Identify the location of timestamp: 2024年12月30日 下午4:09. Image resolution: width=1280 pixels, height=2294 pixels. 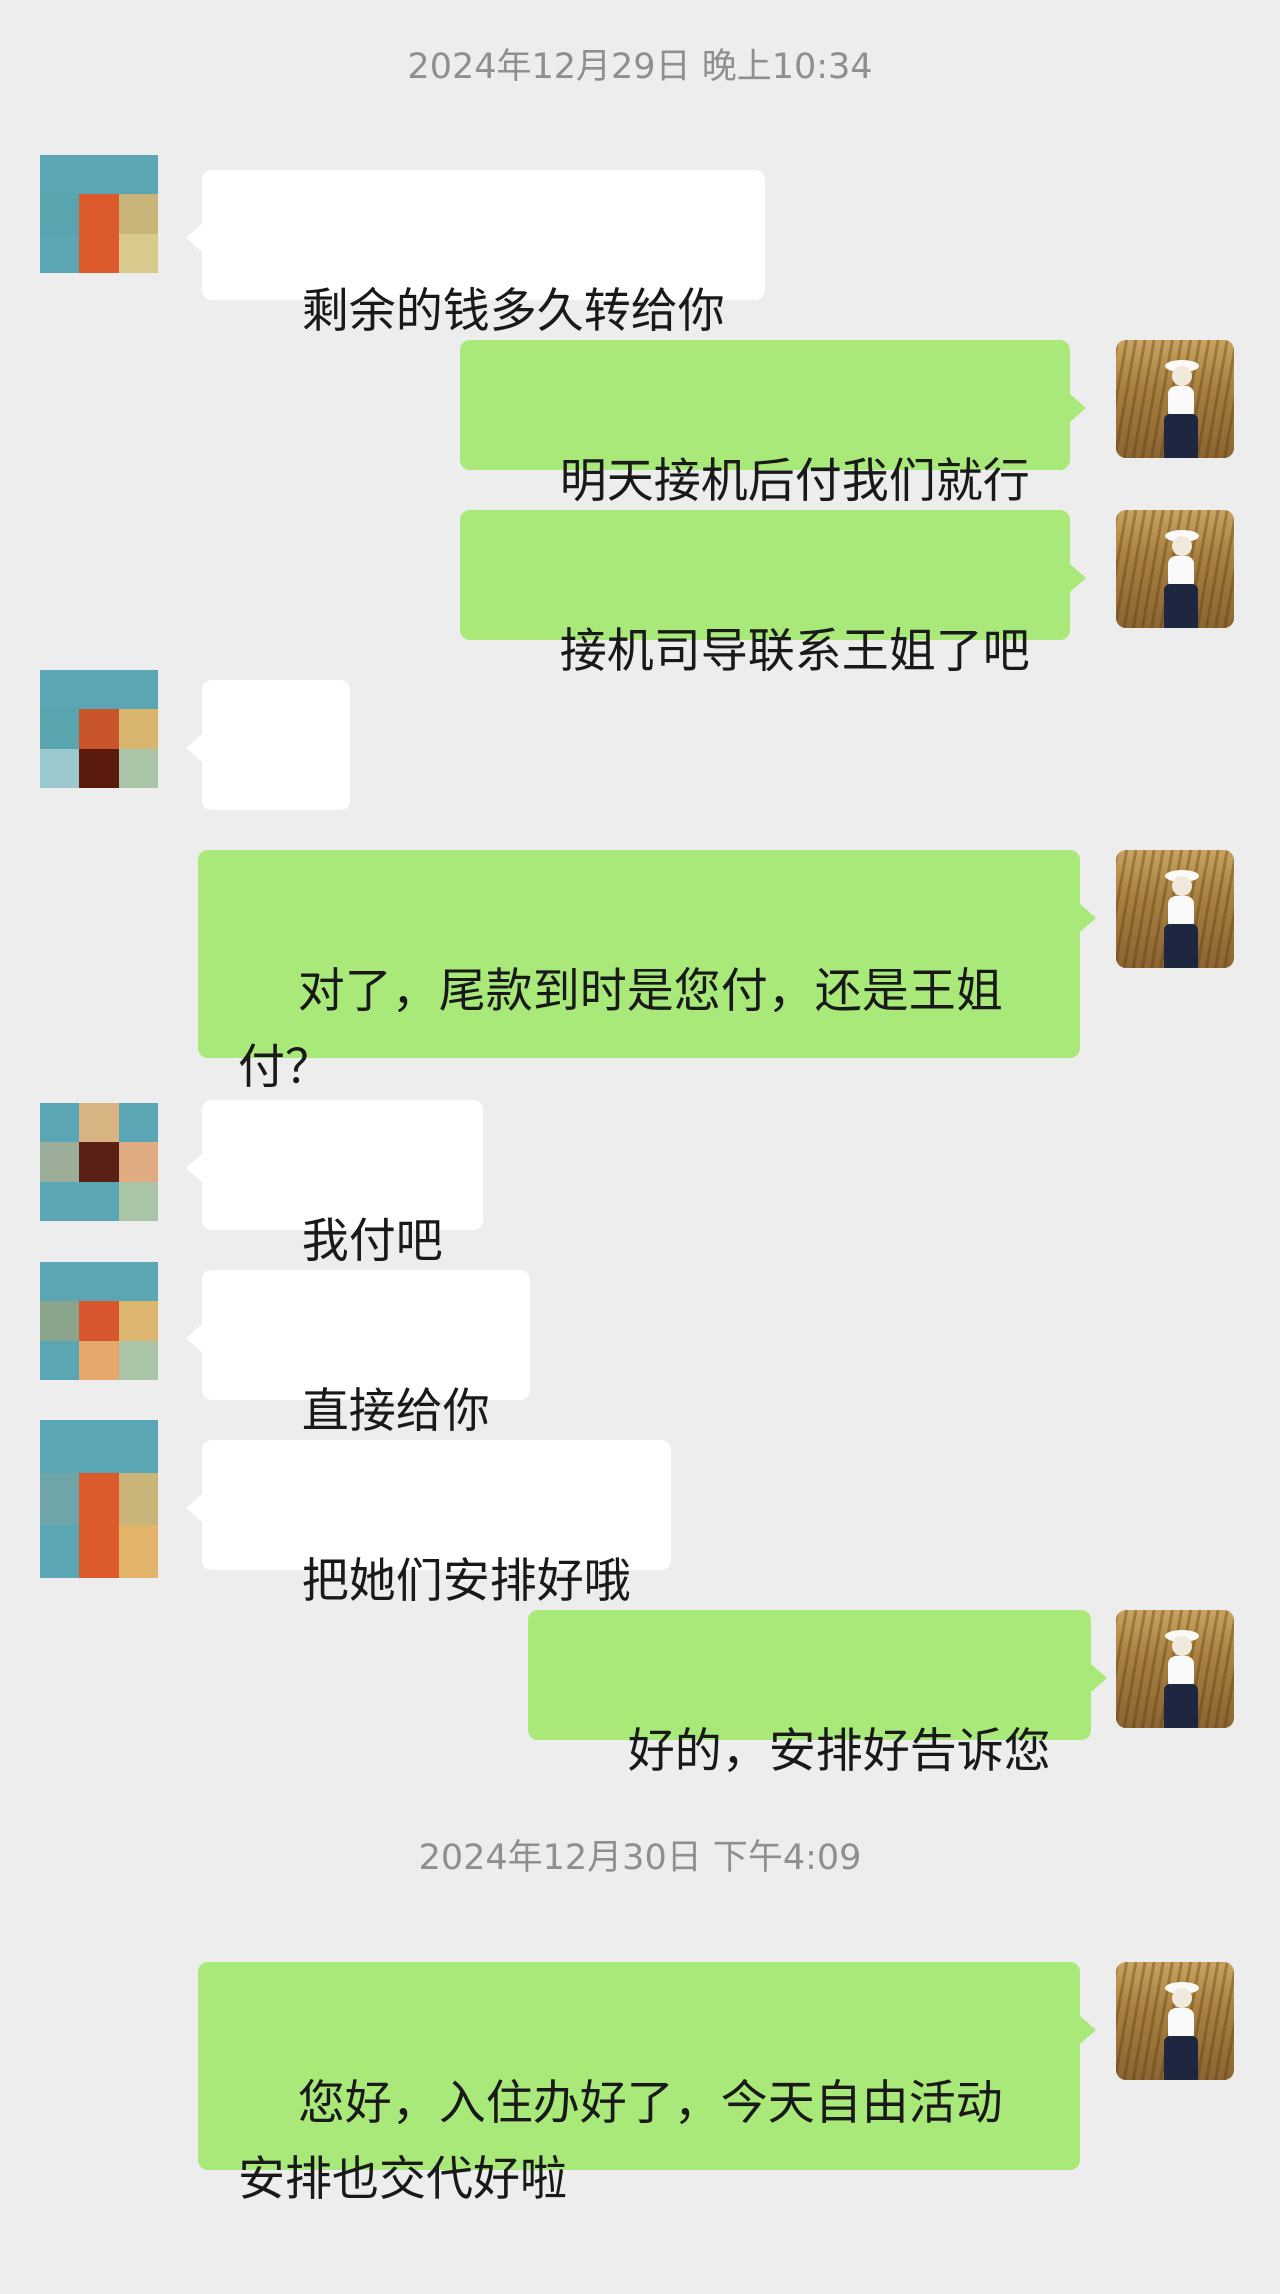
(640, 1858).